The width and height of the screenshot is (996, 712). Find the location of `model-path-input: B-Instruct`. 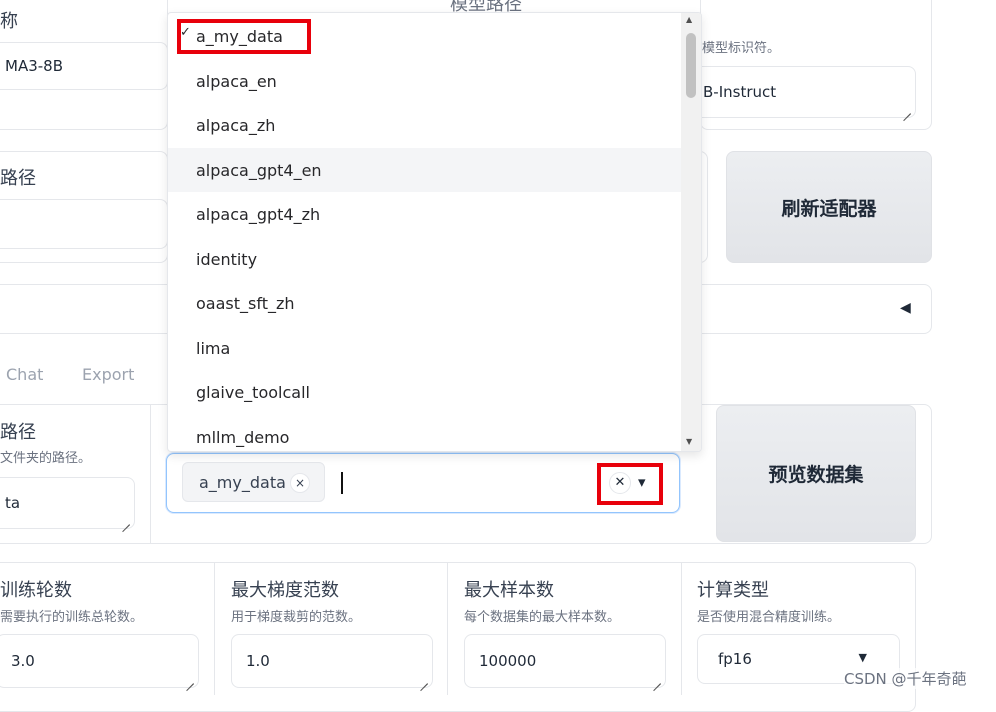

model-path-input: B-Instruct is located at coordinates (803, 92).